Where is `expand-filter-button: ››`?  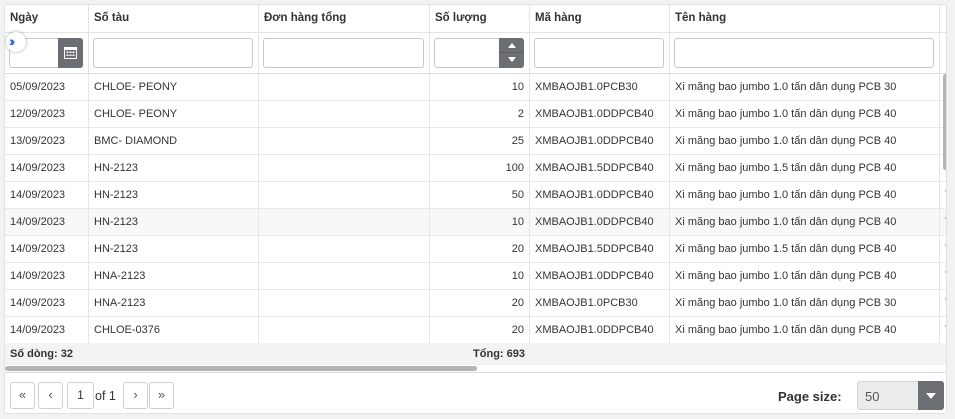 expand-filter-button: ›› is located at coordinates (16, 42).